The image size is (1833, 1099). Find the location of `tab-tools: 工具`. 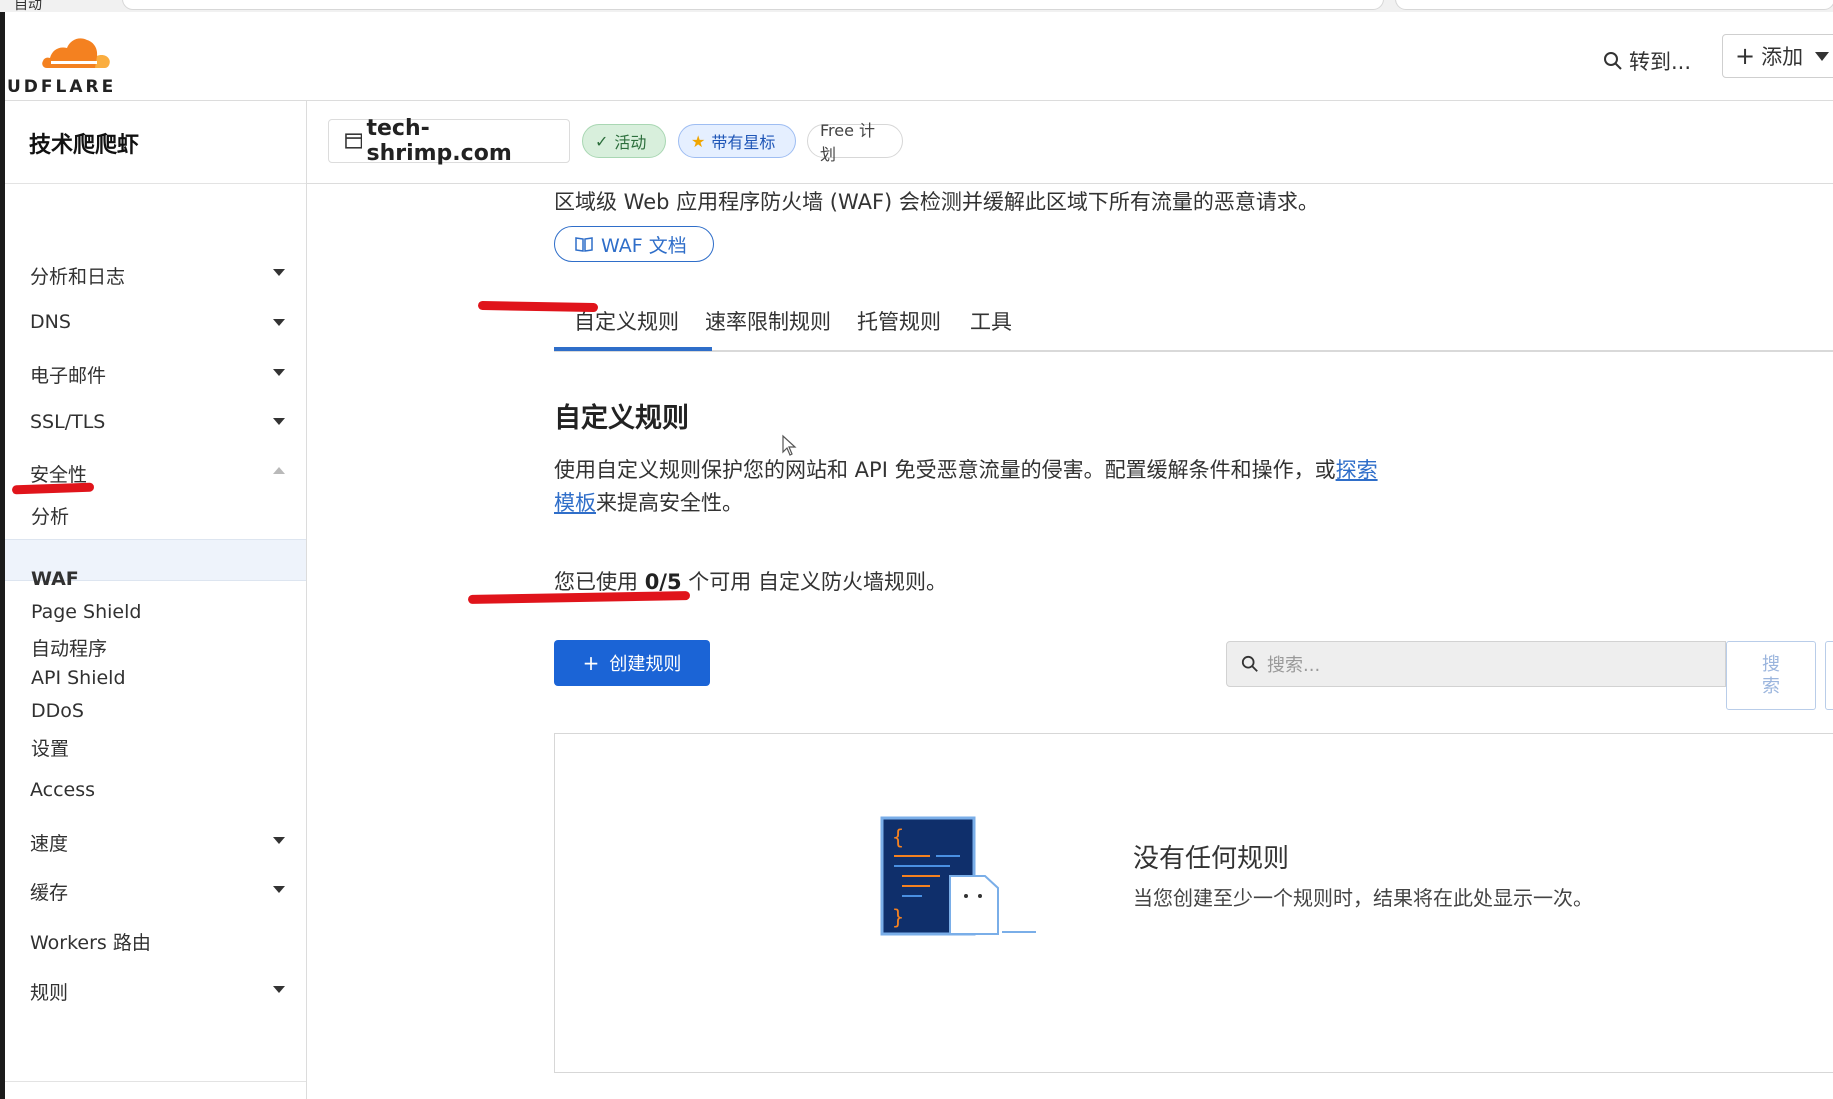

tab-tools: 工具 is located at coordinates (991, 321).